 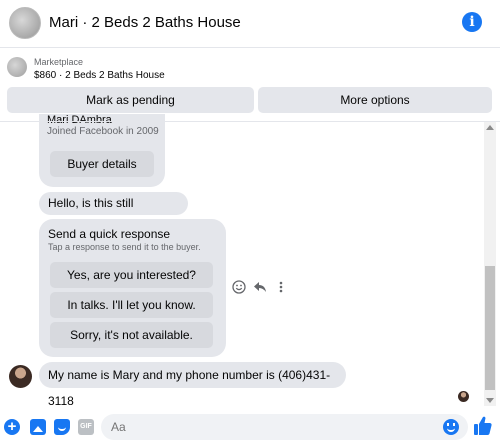 What do you see at coordinates (375, 100) in the screenshot?
I see `more-options-button-overlay: More options` at bounding box center [375, 100].